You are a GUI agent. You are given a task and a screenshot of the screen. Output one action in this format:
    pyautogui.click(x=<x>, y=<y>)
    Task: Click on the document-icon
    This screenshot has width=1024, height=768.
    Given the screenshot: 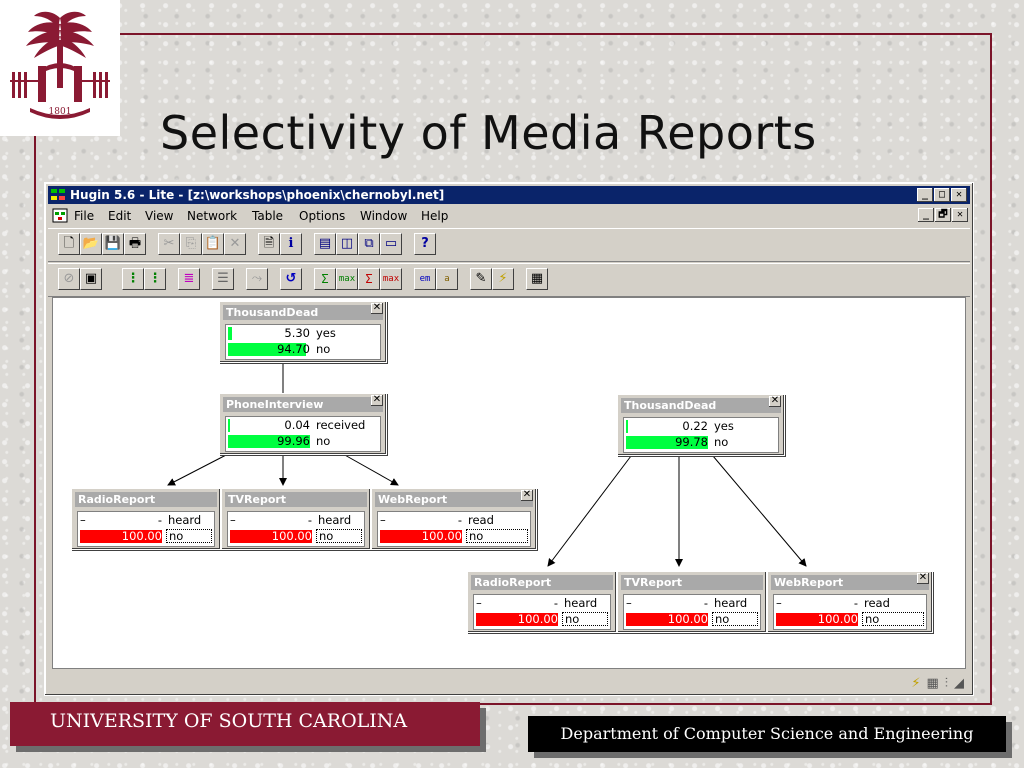 What is the action you would take?
    pyautogui.click(x=60, y=215)
    